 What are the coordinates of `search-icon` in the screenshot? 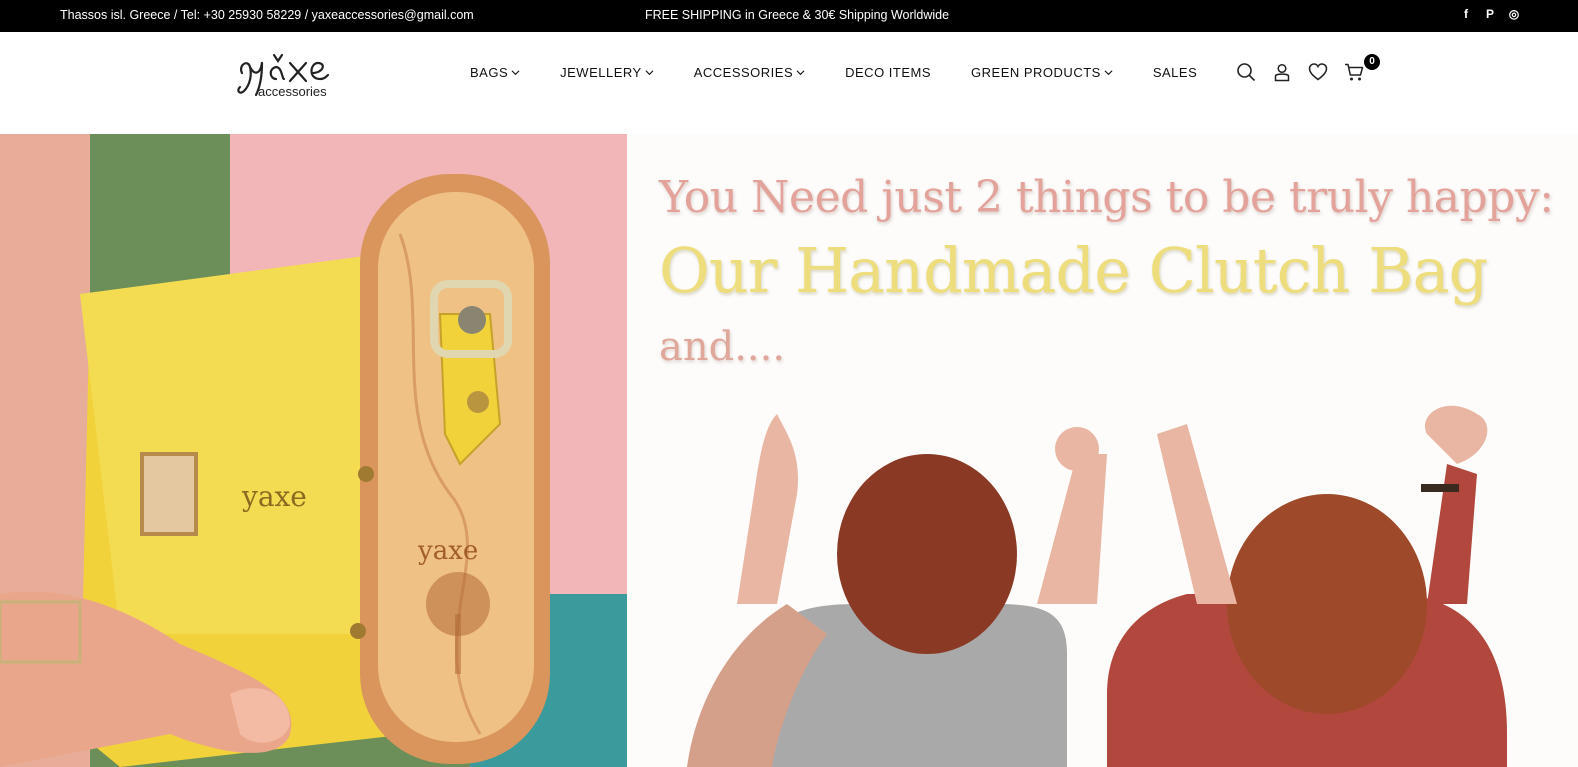 It's located at (1246, 72).